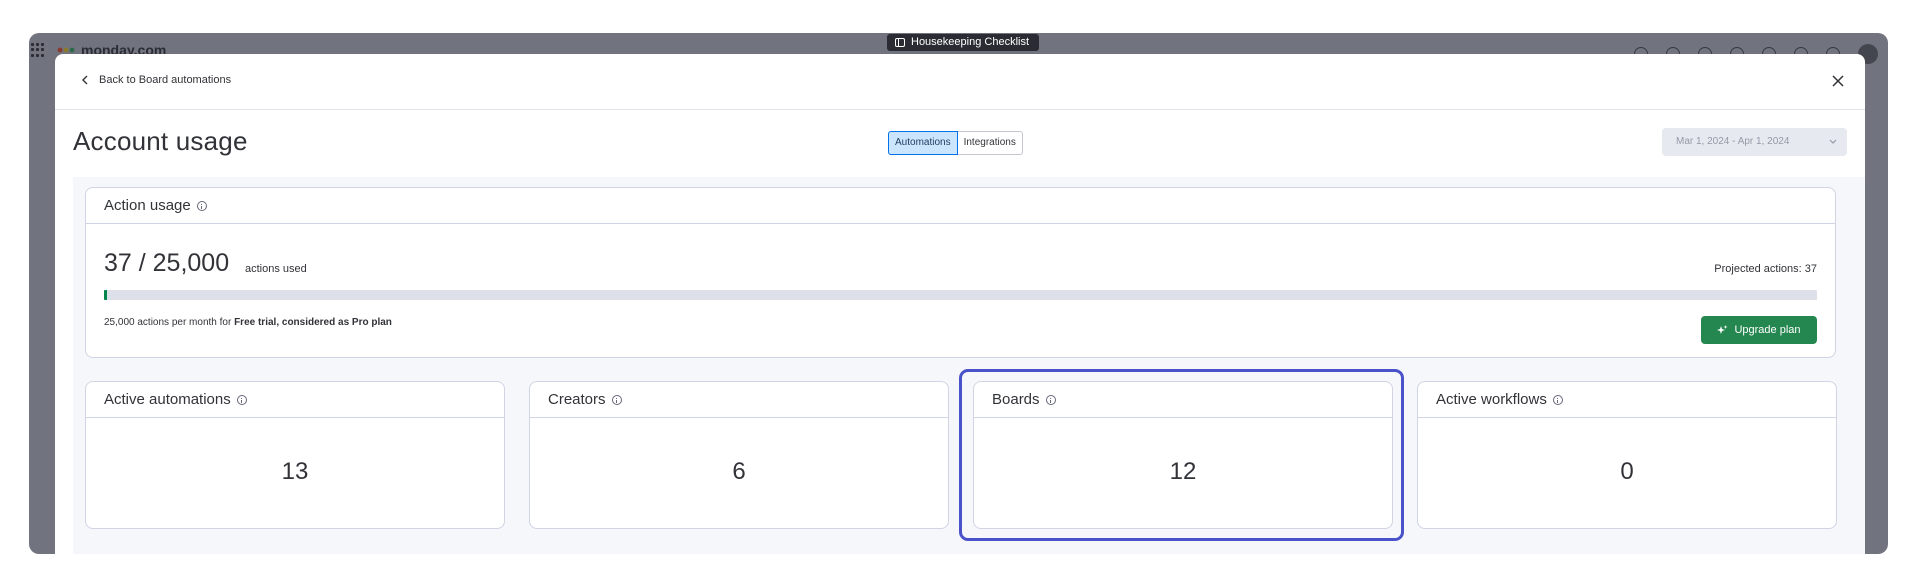 The height and width of the screenshot is (587, 1920). Describe the element at coordinates (276, 269) in the screenshot. I see `actions-used-label: actions used` at that location.